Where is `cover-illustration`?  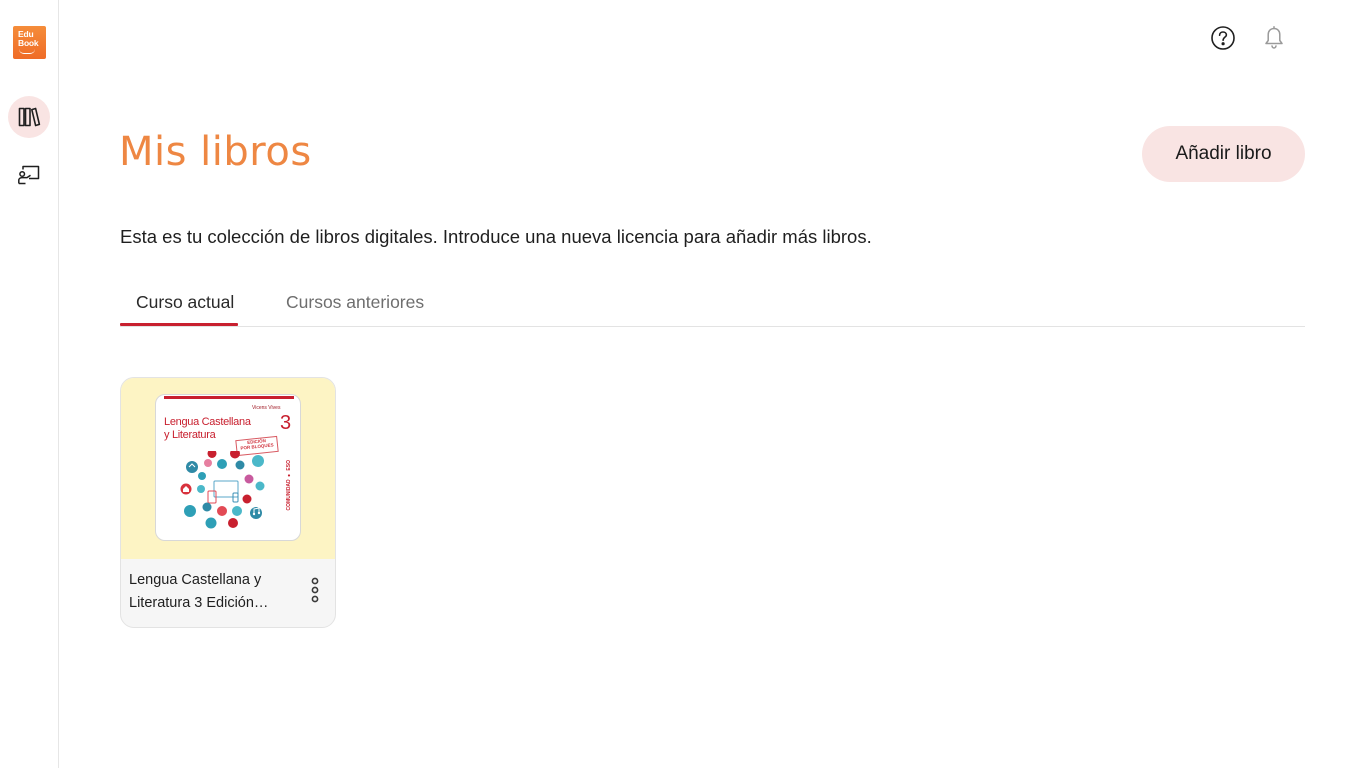 cover-illustration is located at coordinates (222, 490).